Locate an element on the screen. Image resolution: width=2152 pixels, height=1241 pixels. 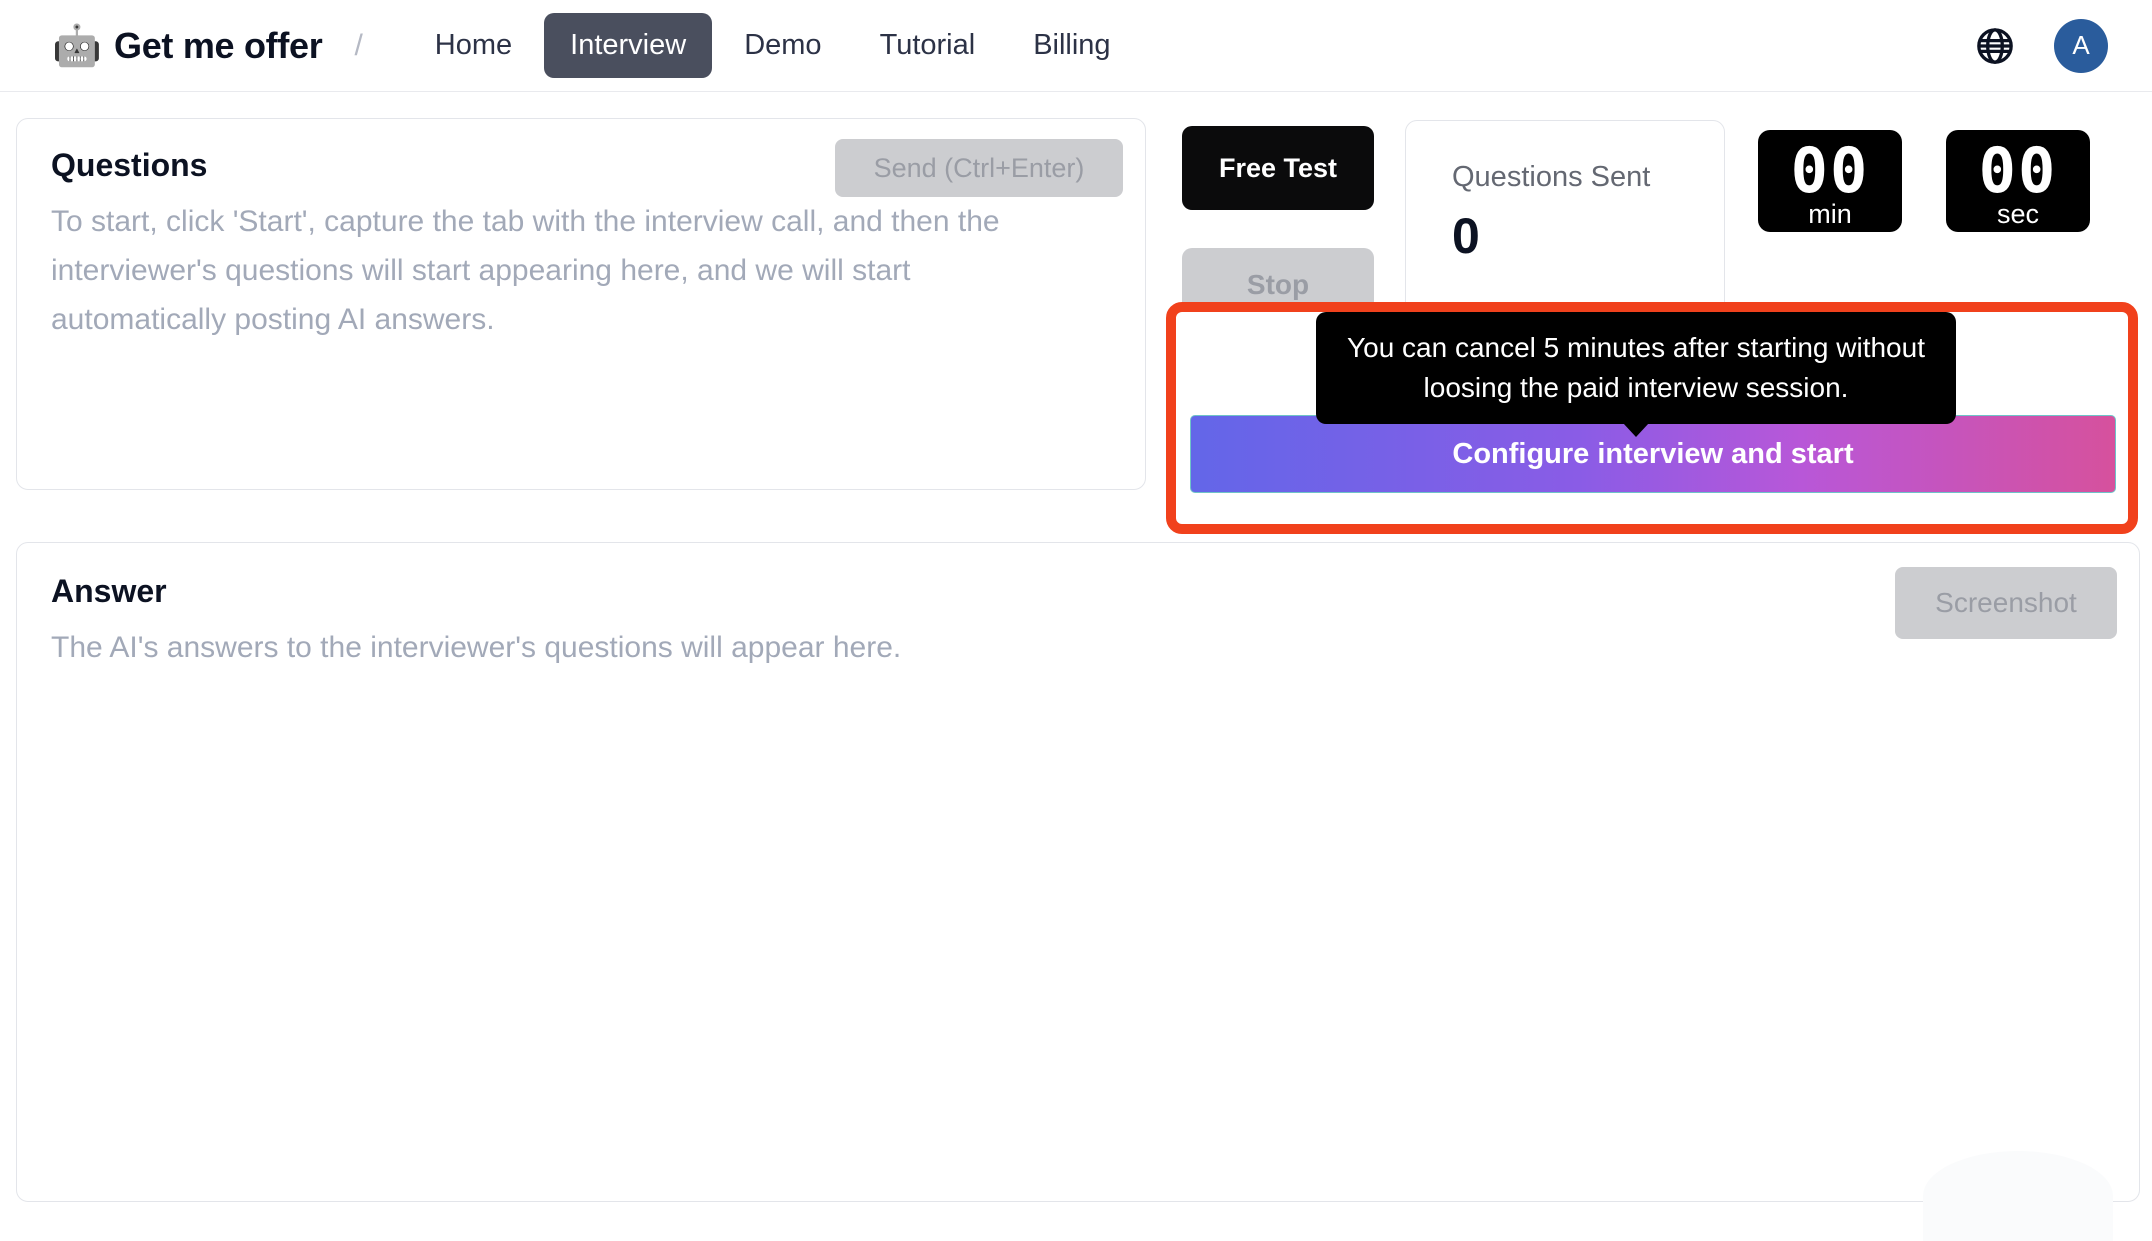
timer-minutes: 00 min is located at coordinates (1830, 181).